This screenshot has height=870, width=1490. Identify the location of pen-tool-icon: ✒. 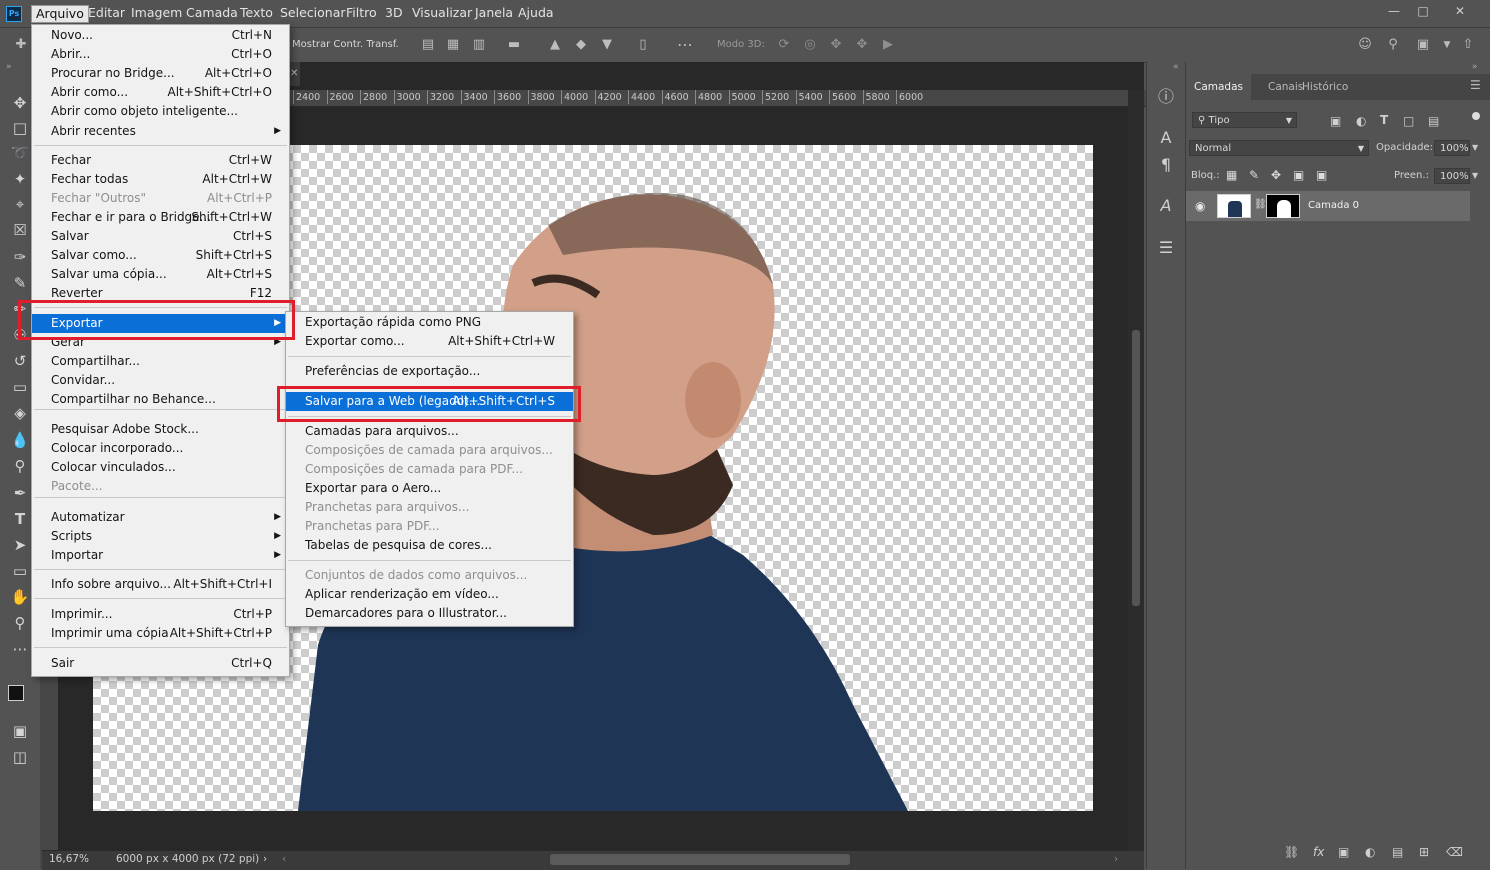
(20, 493).